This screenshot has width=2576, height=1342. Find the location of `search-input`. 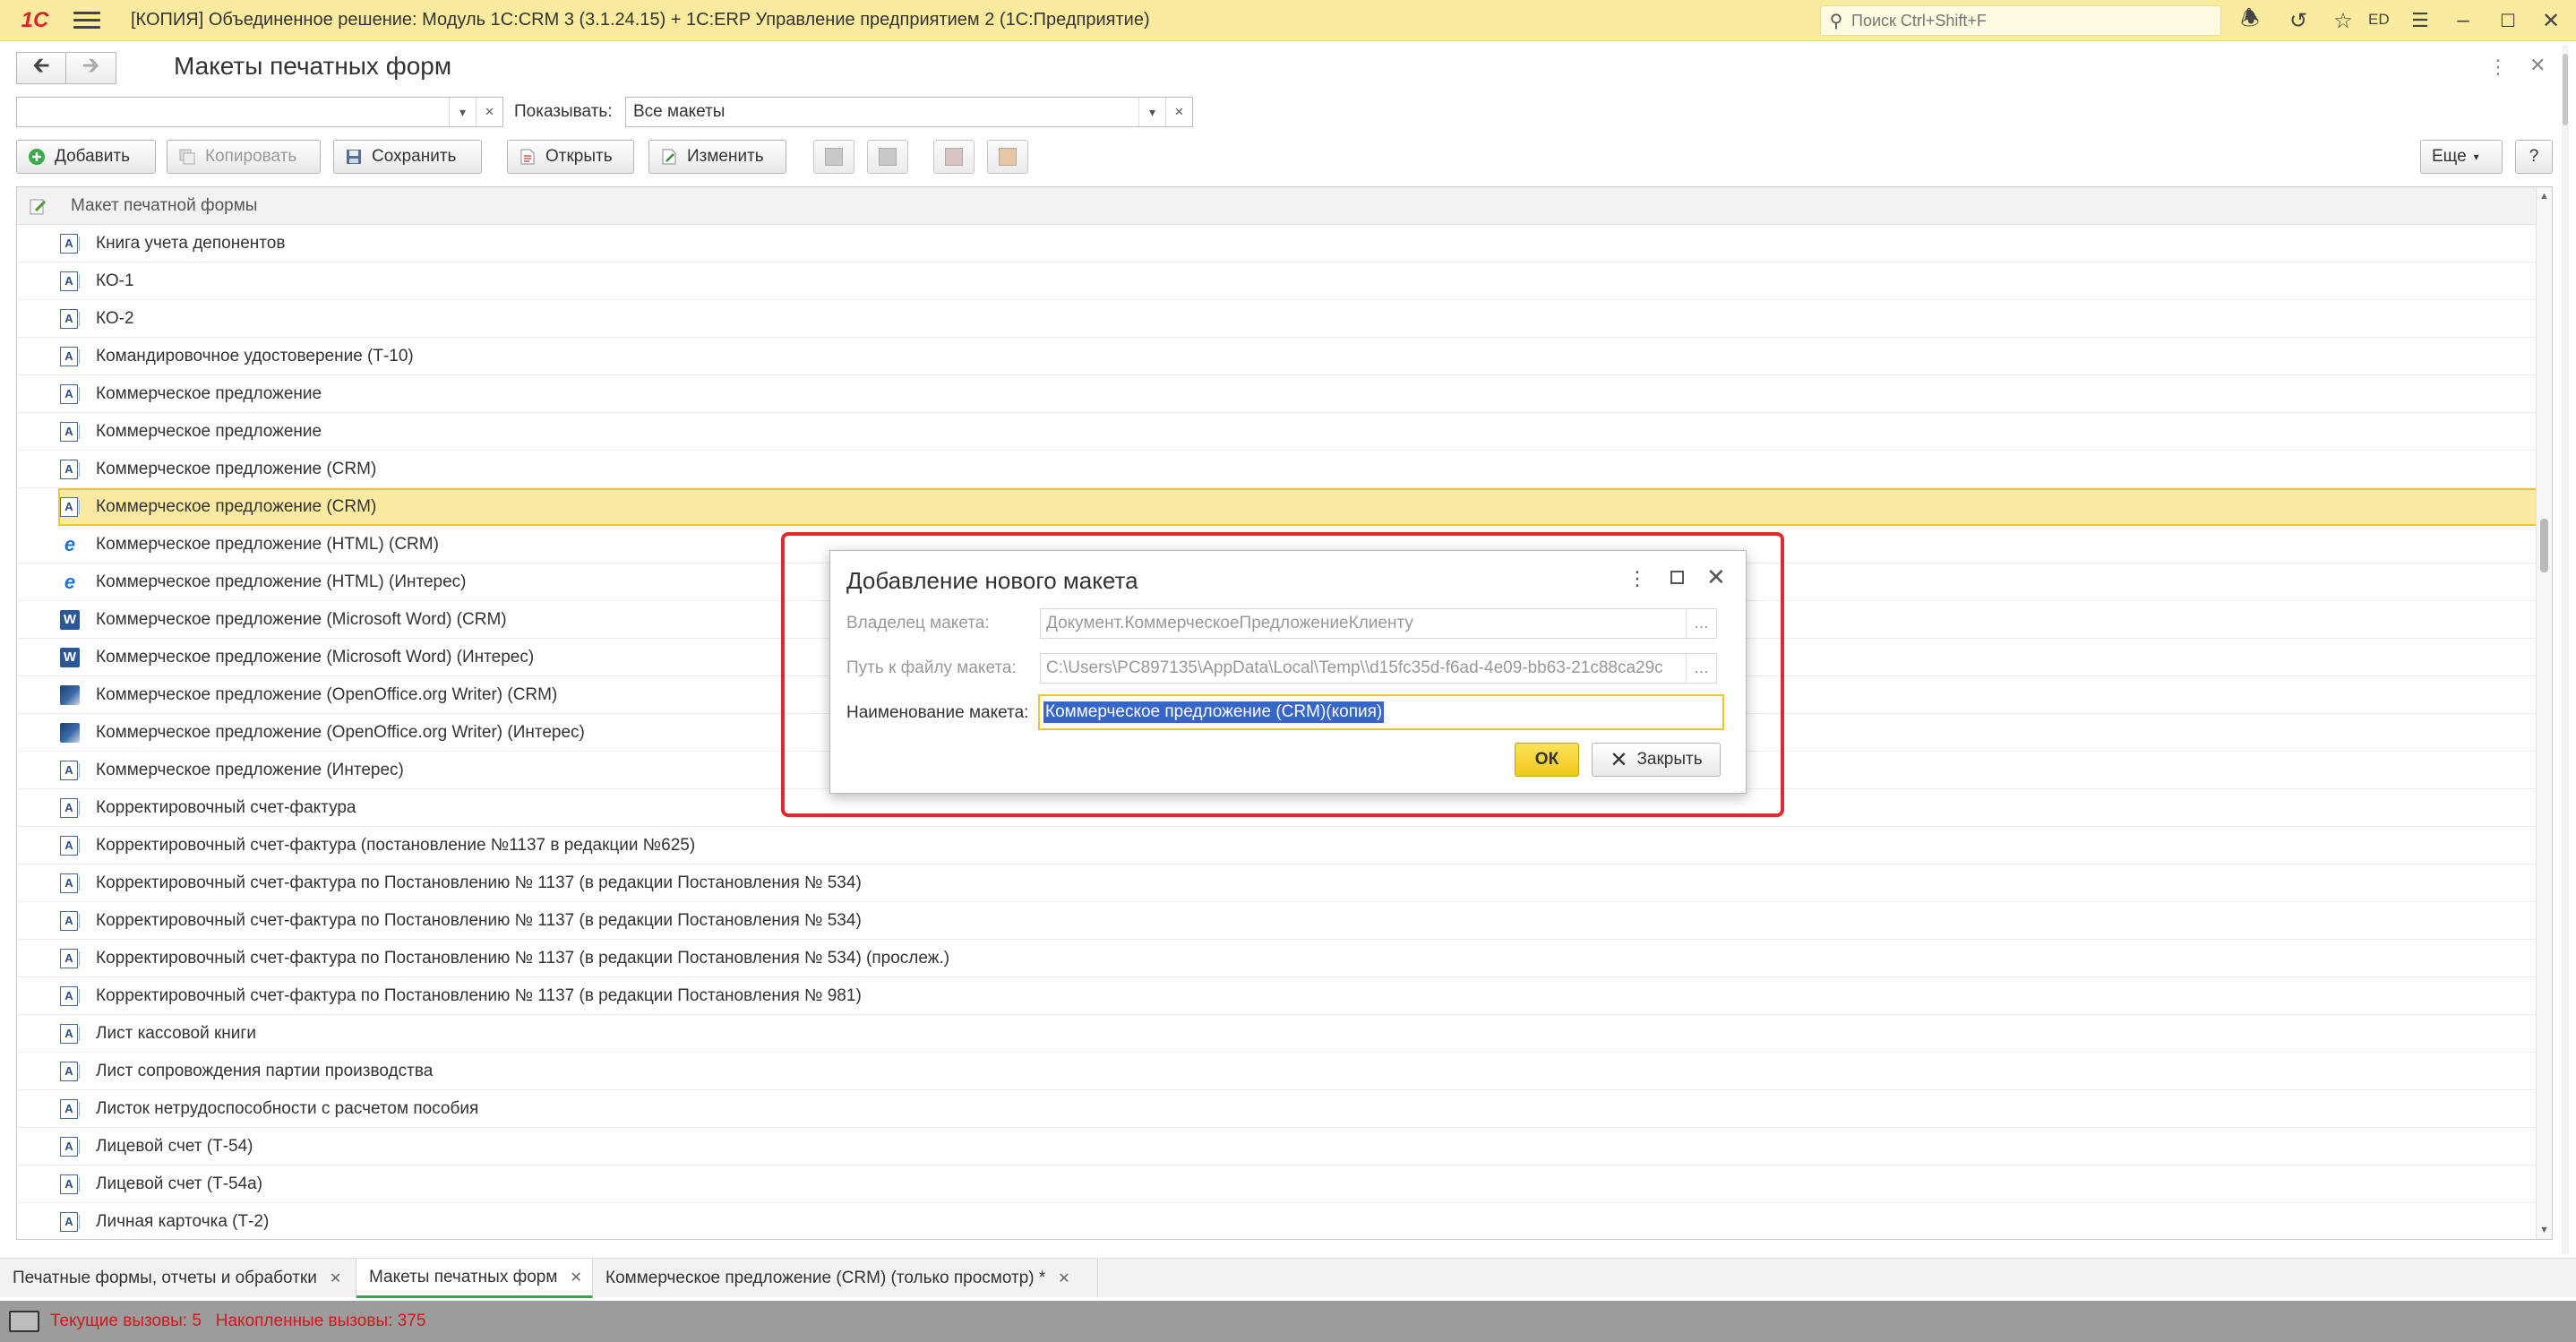

search-input is located at coordinates (2030, 20).